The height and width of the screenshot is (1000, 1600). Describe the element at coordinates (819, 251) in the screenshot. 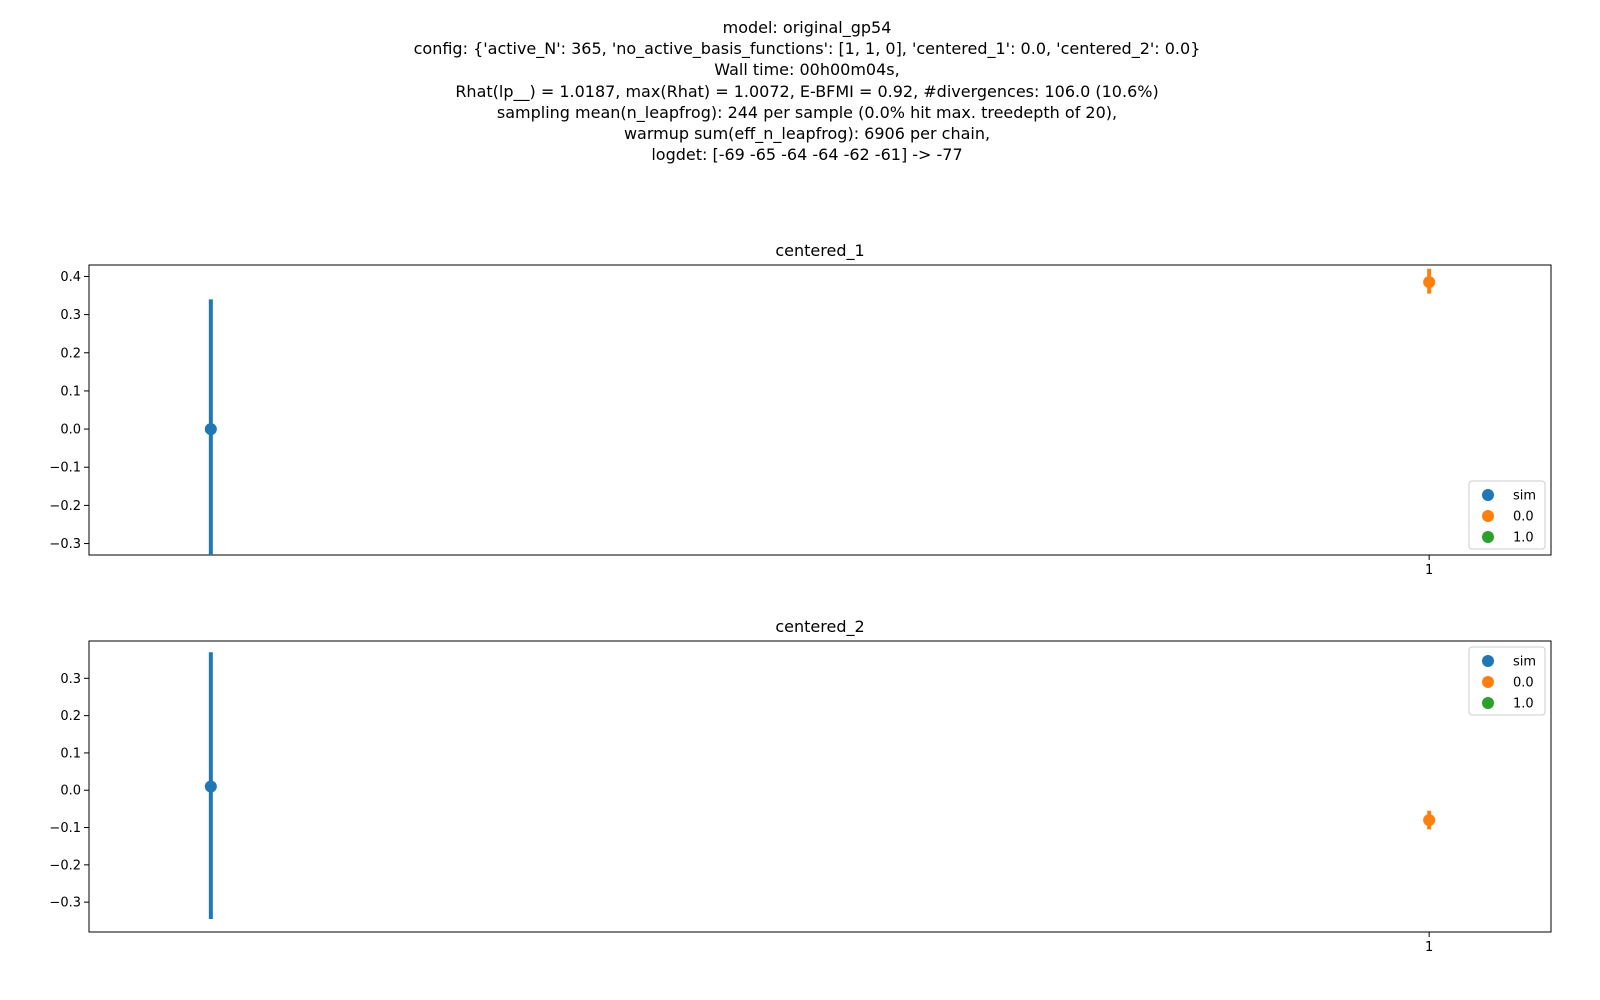

I see `subplot-title: centered_1` at that location.